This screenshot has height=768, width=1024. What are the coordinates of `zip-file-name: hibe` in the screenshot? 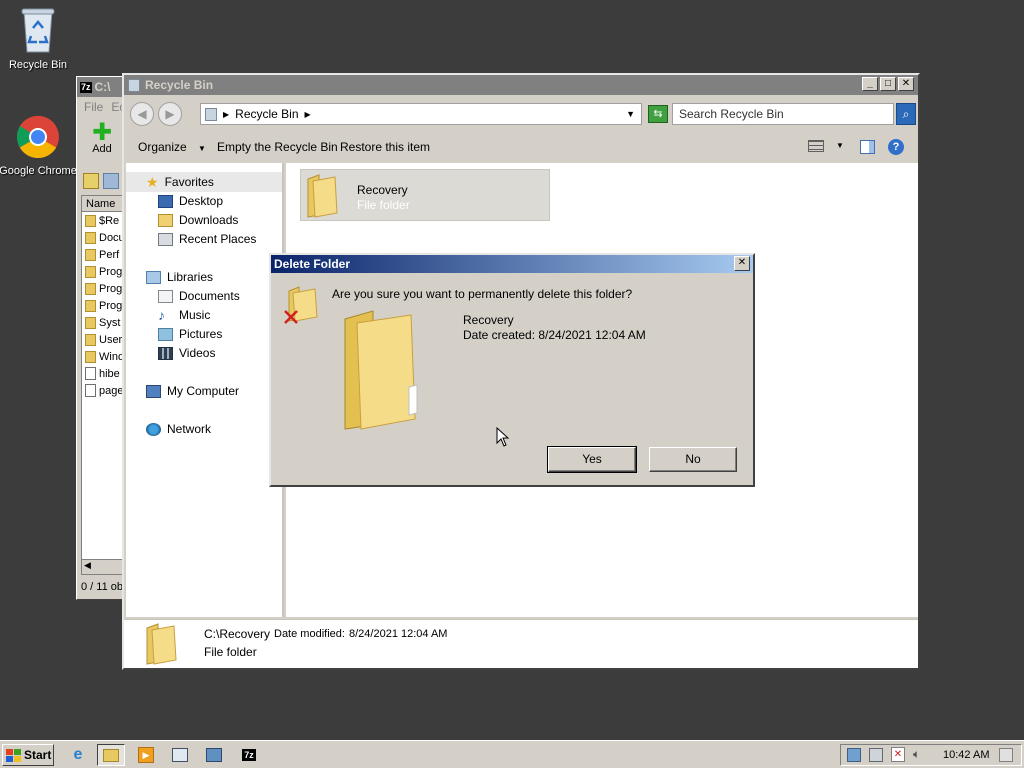 It's located at (109, 373).